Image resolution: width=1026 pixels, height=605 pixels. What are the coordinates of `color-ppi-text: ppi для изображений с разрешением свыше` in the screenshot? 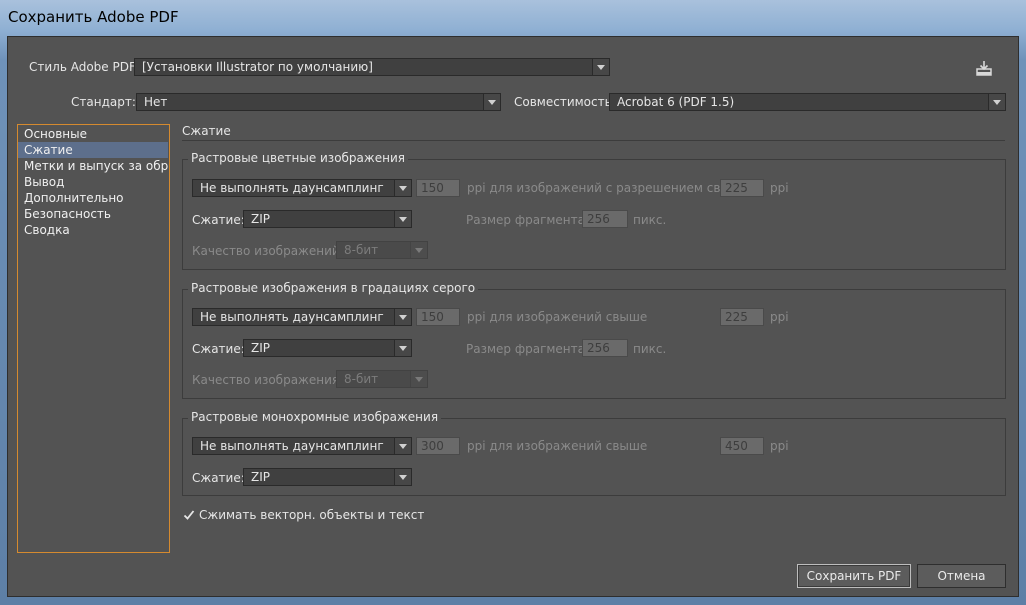 It's located at (608, 188).